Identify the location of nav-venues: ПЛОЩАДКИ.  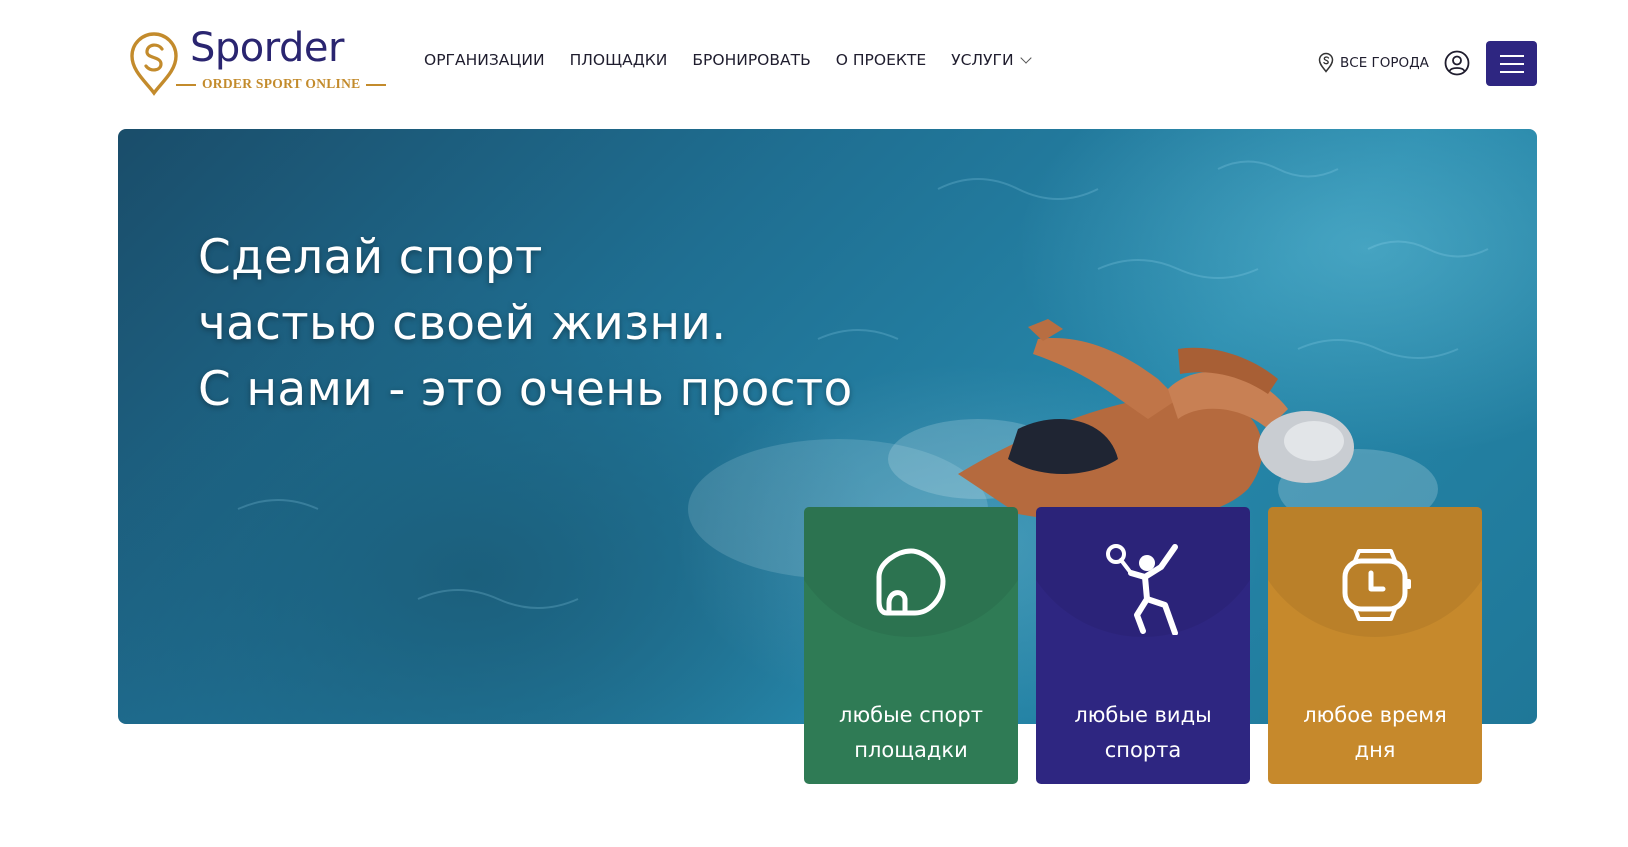
(619, 60).